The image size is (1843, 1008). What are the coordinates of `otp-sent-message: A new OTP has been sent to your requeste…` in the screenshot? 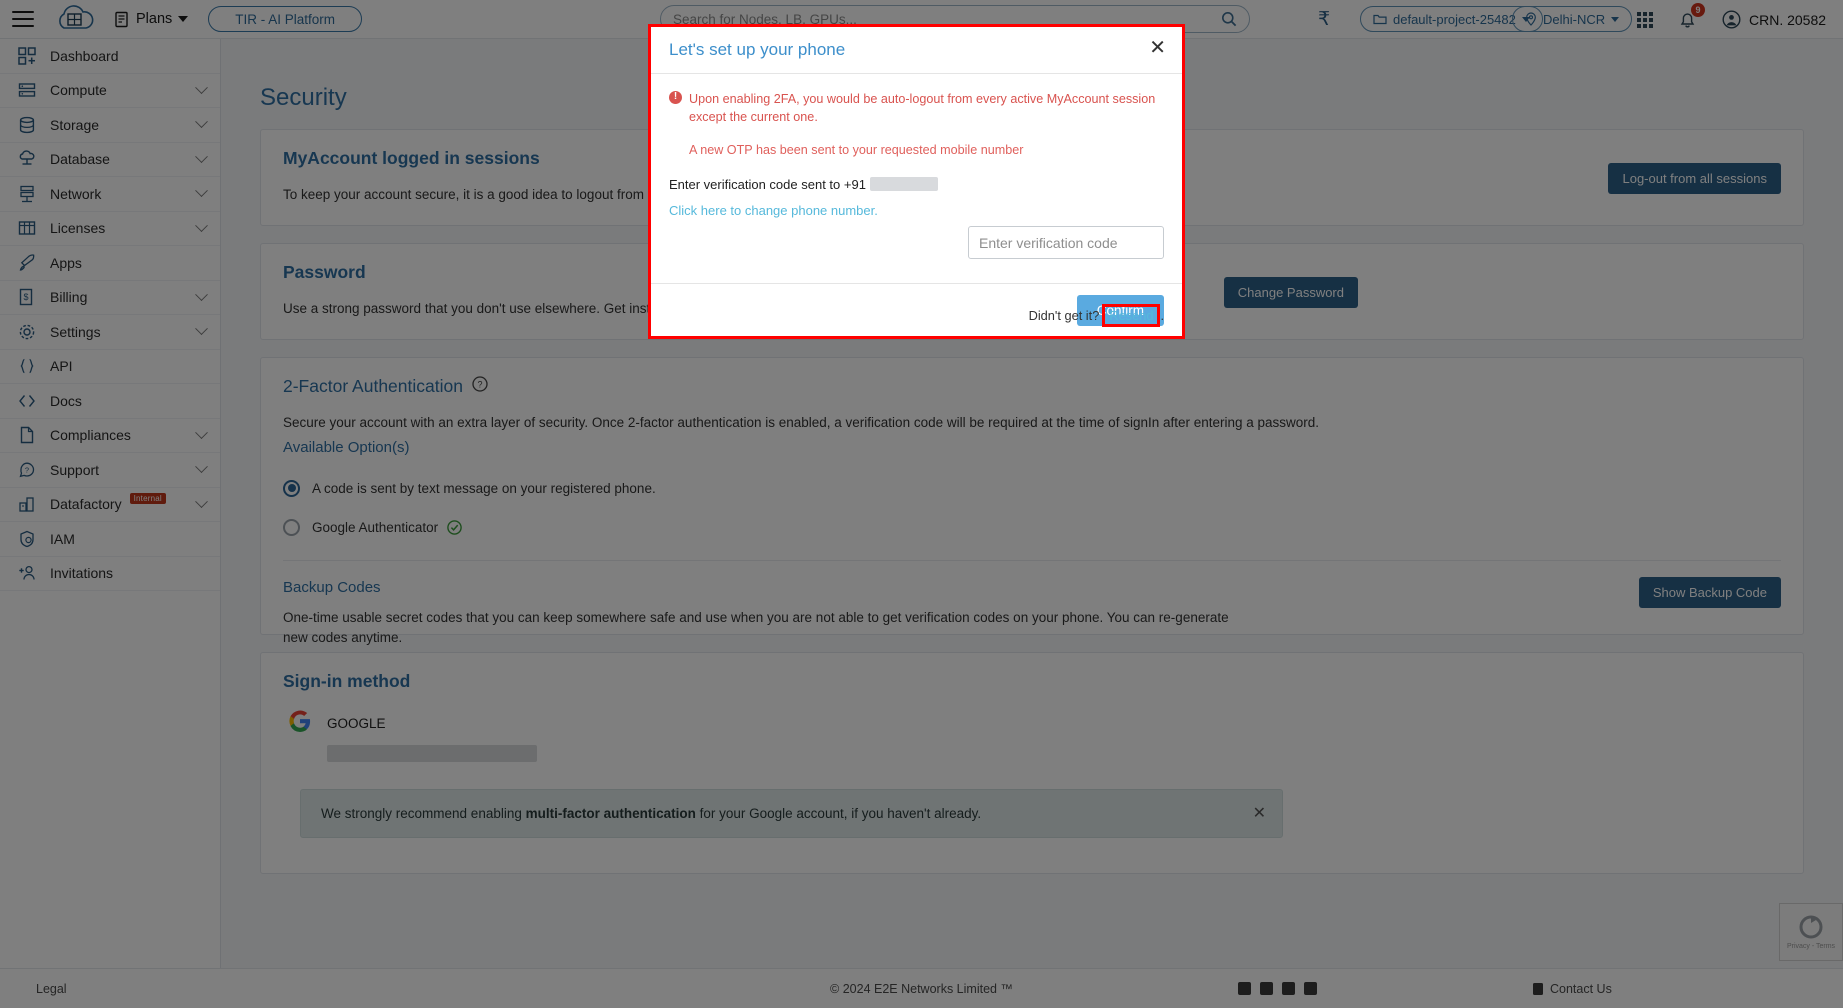 It's located at (856, 149).